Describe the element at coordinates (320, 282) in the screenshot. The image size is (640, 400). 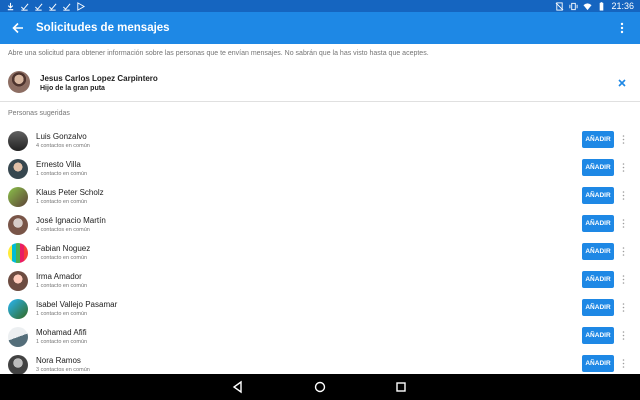
I see `list-item: Irma Amador 1 contacto en común AÑADIR` at that location.